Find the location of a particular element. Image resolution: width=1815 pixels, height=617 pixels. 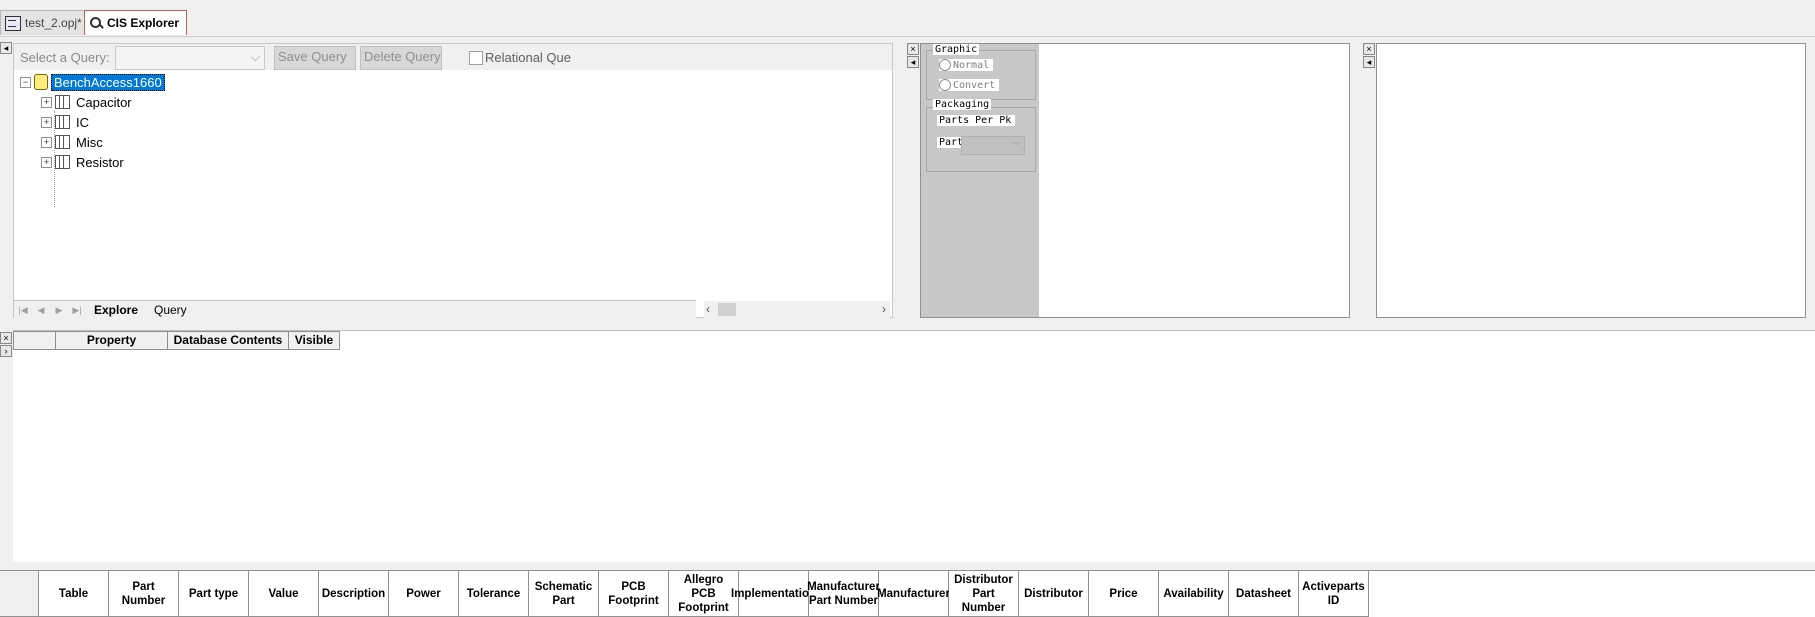

horizontal-scrollbar: ‹ › is located at coordinates (797, 309).